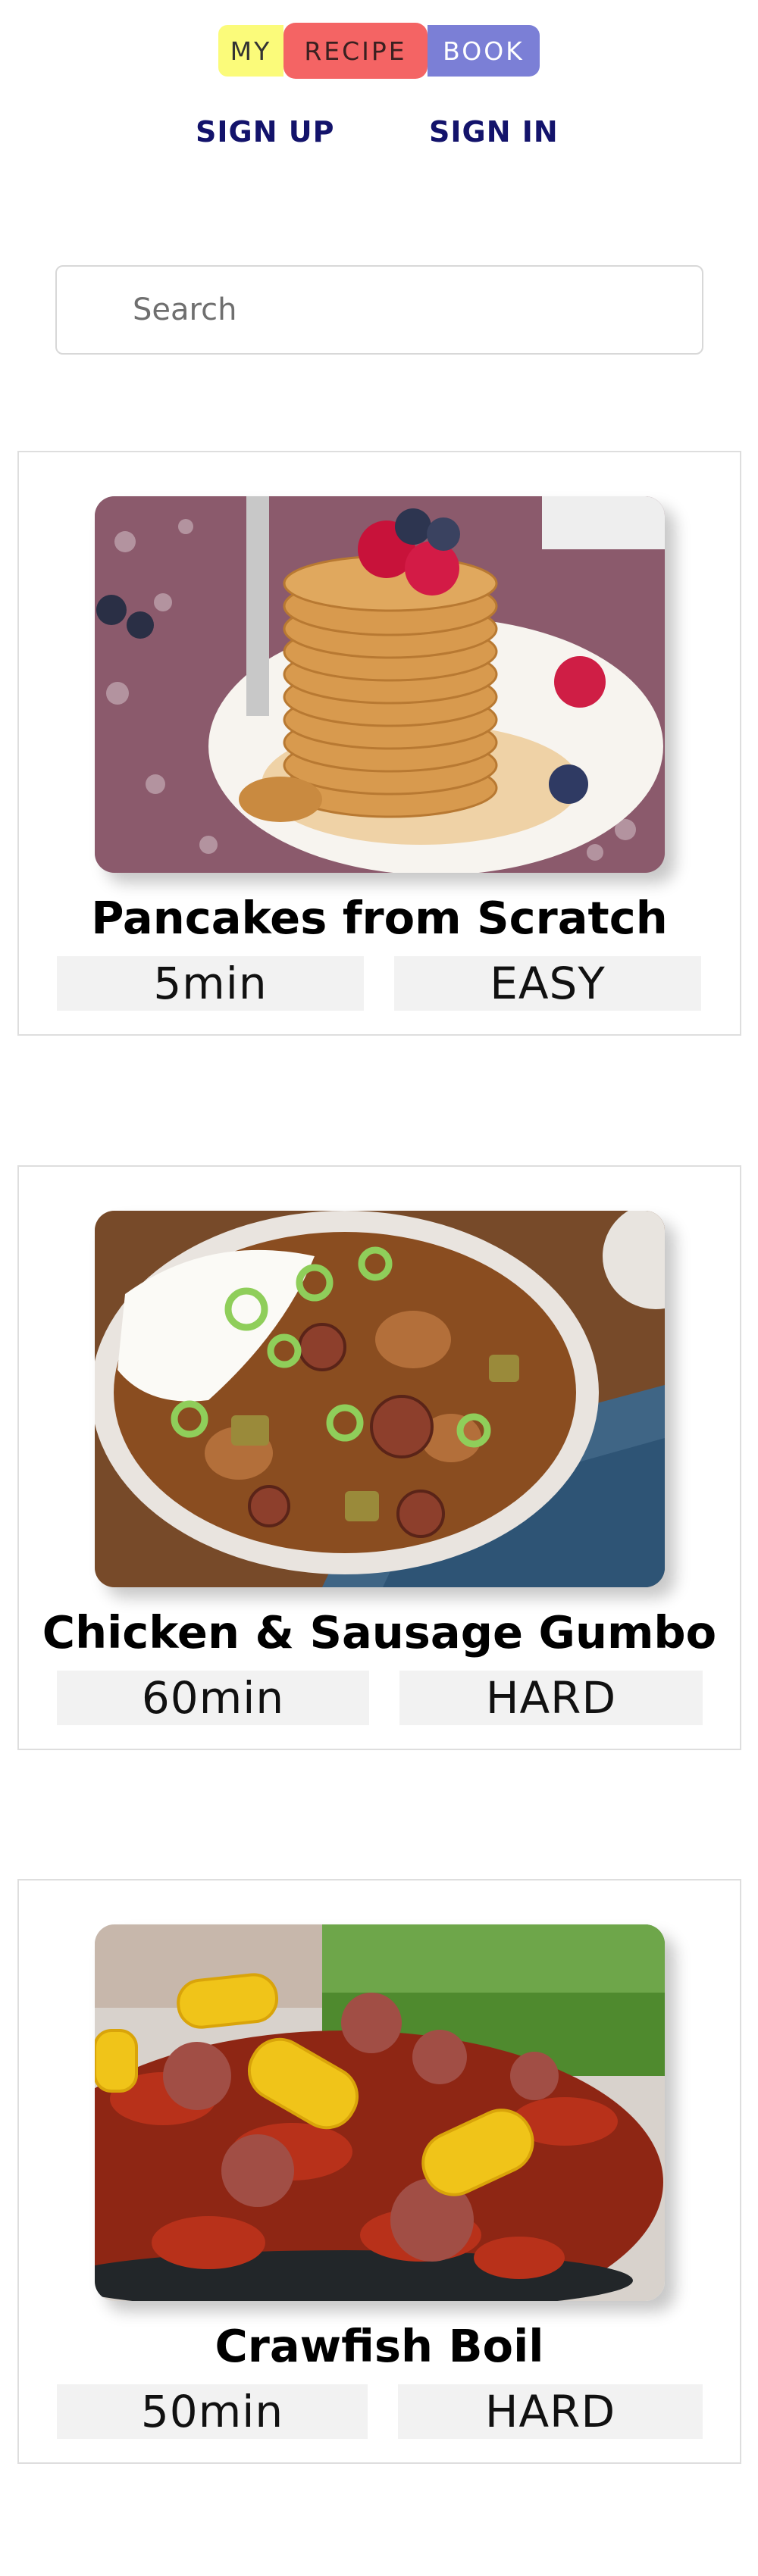 Image resolution: width=758 pixels, height=2576 pixels. Describe the element at coordinates (379, 918) in the screenshot. I see `recipe-title: Pancakes from Scratch` at that location.